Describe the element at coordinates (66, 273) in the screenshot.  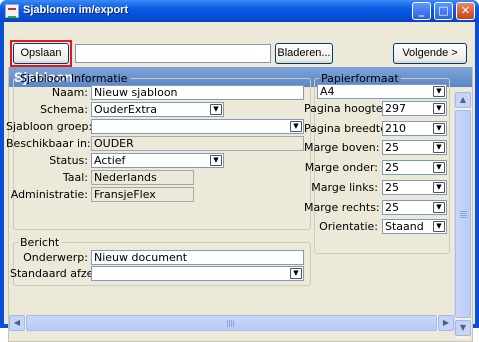
I see `sender-label: Standaard afzender:` at that location.